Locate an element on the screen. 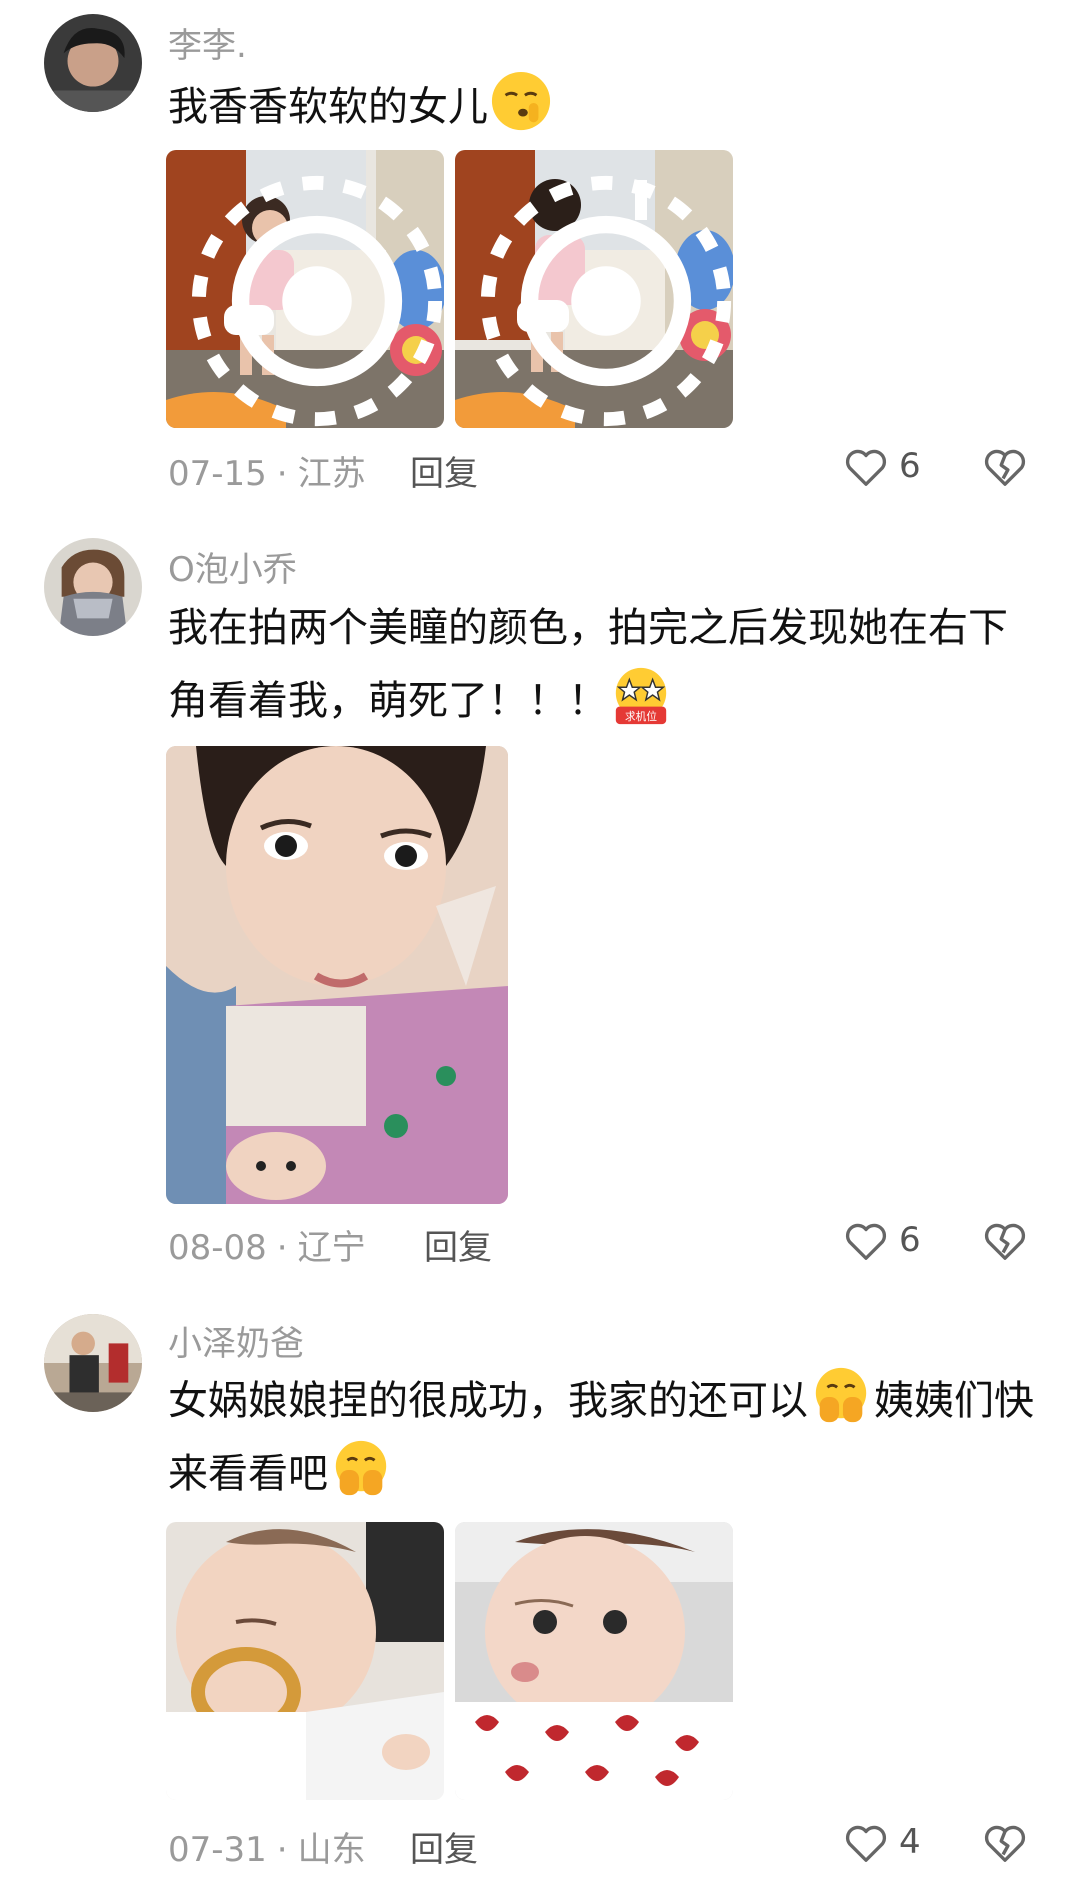  comment-location: 江苏 is located at coordinates (331, 474).